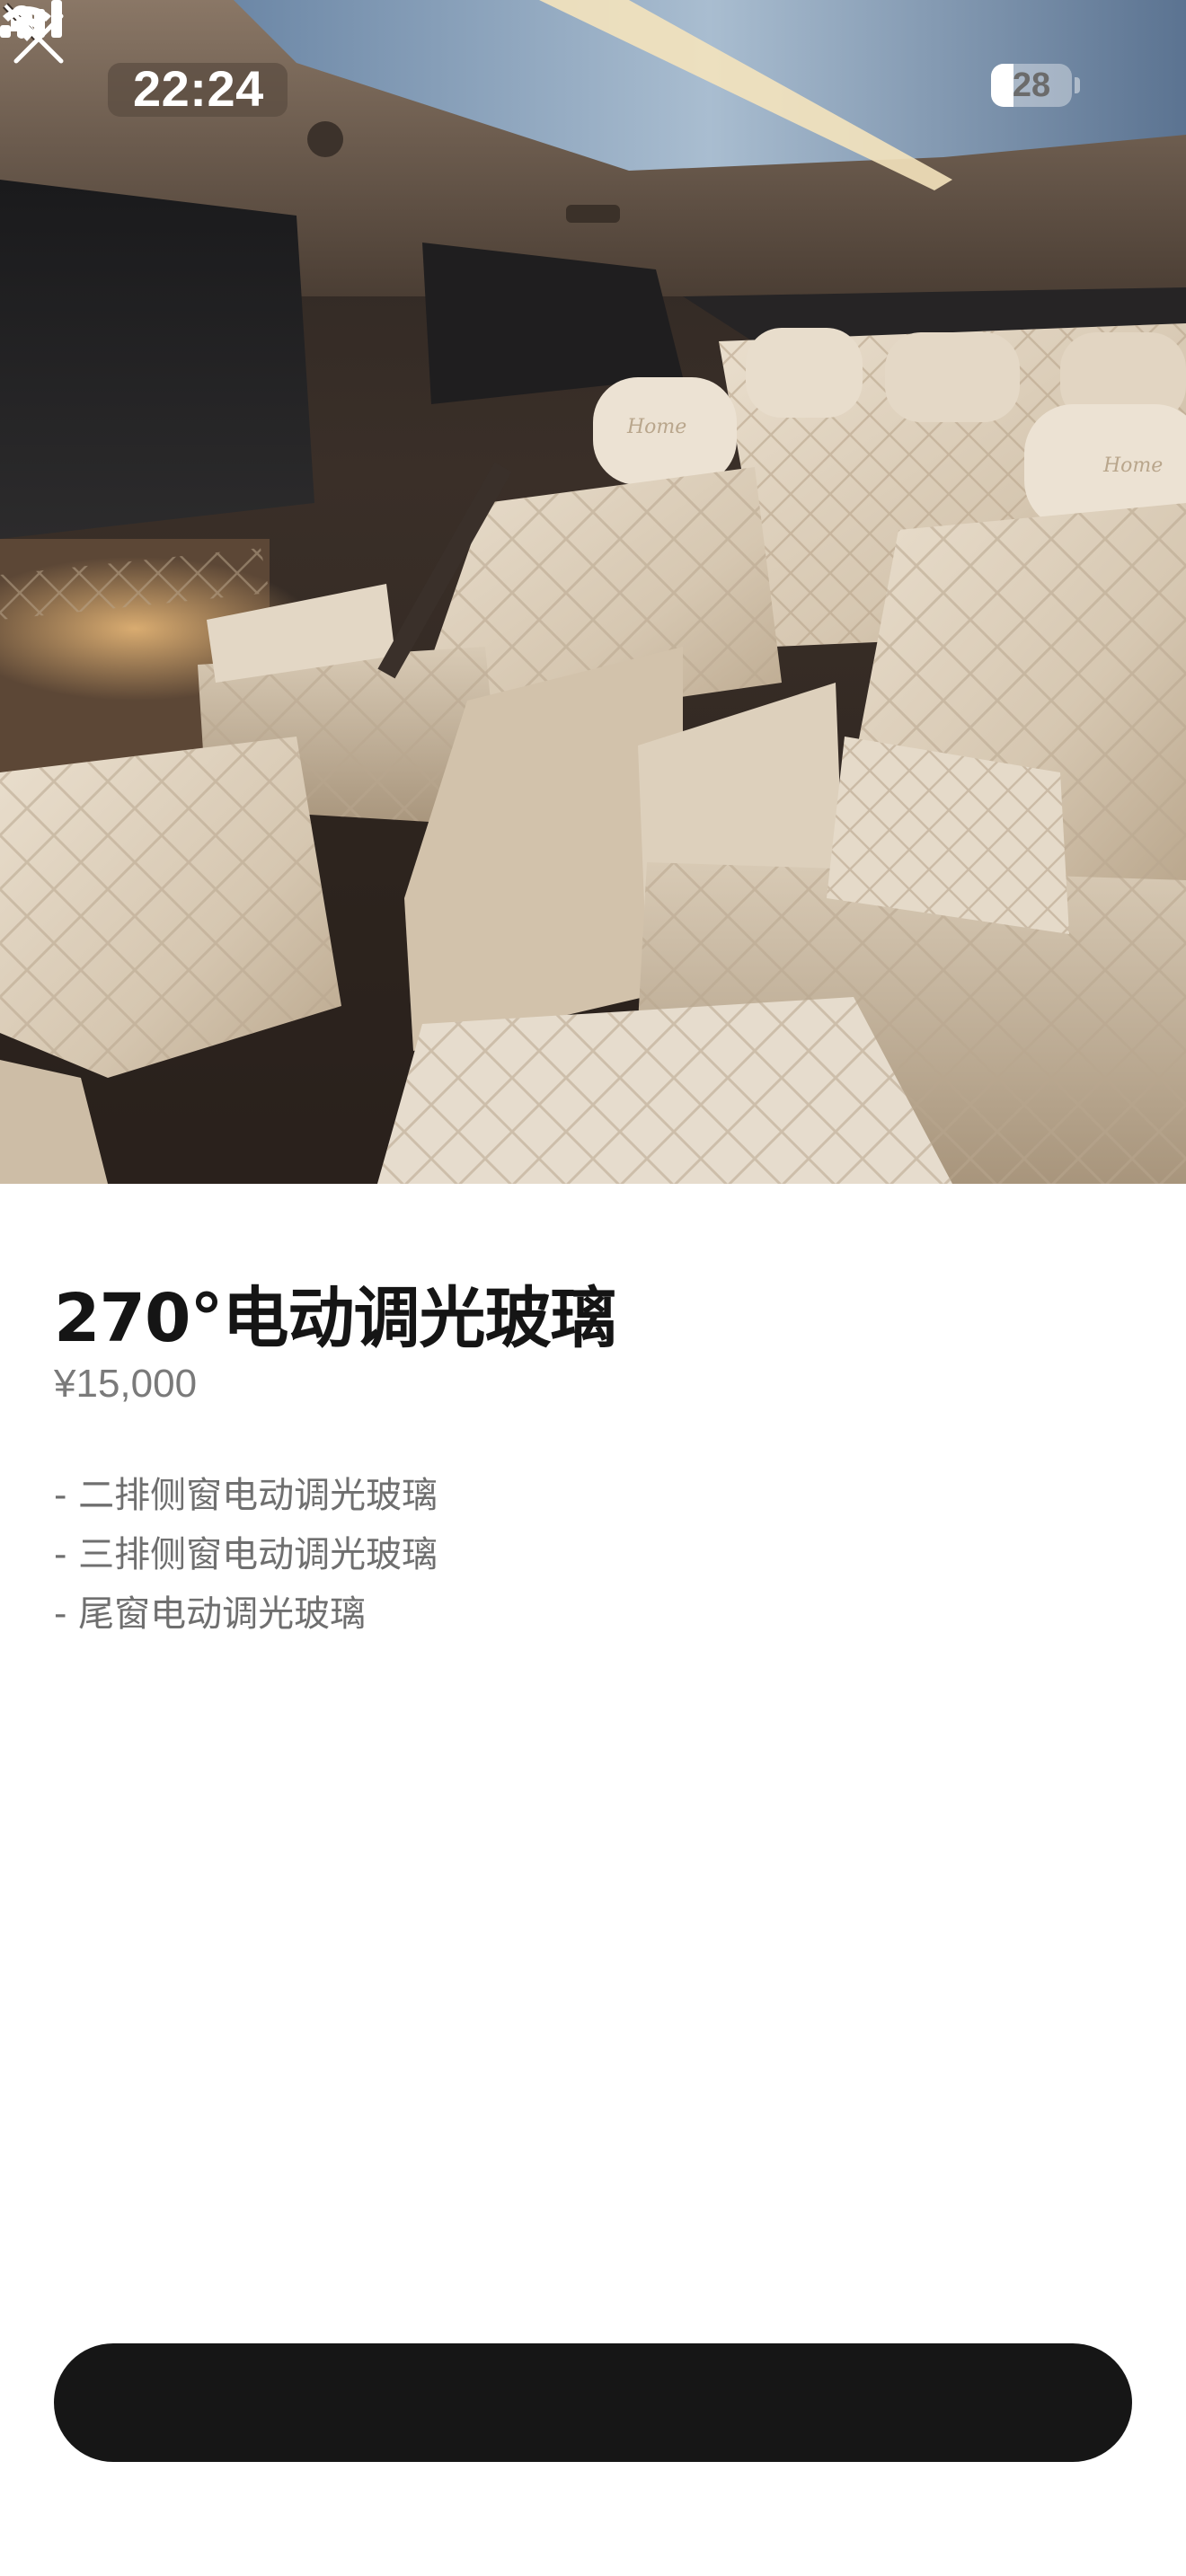 This screenshot has height=2576, width=1186. I want to click on feature-list: - 二排侧窗电动调光玻璃 - 三排侧窗电动调光玻璃 - 尾窗电动调光玻璃, so click(246, 1555).